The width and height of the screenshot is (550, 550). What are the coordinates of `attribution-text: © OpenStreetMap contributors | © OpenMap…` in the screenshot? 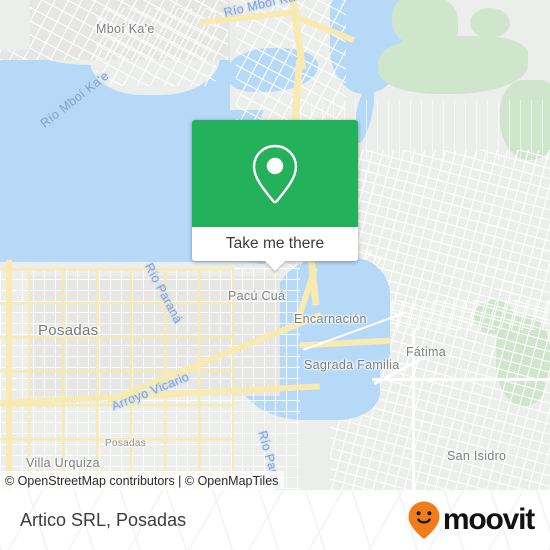 It's located at (142, 480).